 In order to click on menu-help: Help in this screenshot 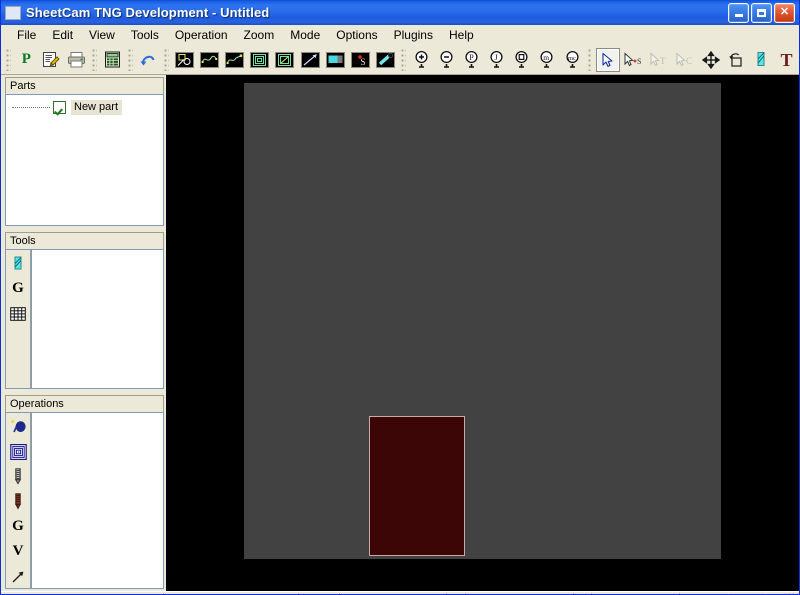, I will do `click(461, 35)`.